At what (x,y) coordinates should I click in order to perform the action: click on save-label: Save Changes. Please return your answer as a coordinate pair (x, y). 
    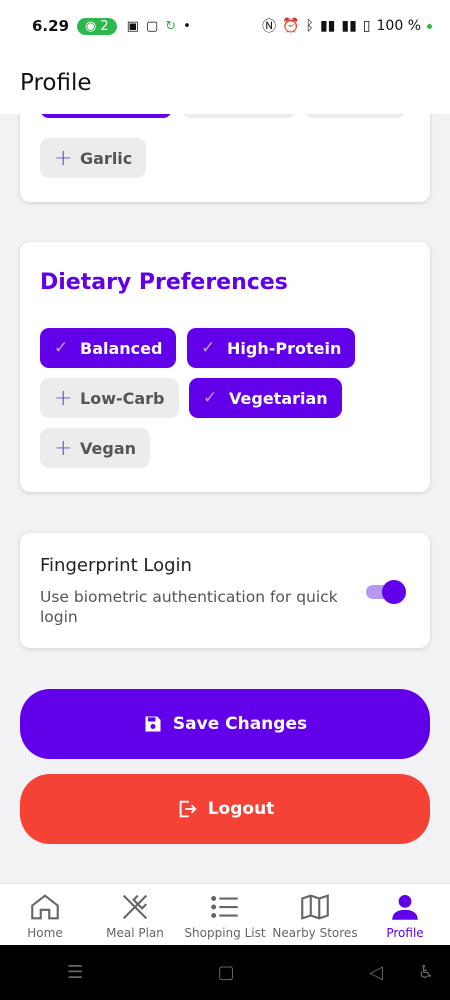
    Looking at the image, I should click on (240, 724).